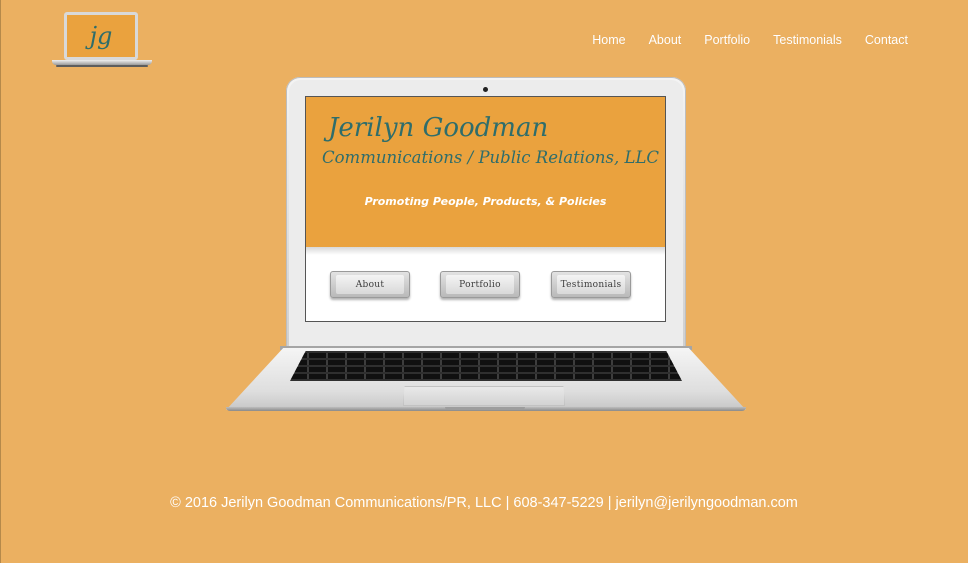 The height and width of the screenshot is (563, 968). What do you see at coordinates (485, 251) in the screenshot?
I see `preview-divider` at bounding box center [485, 251].